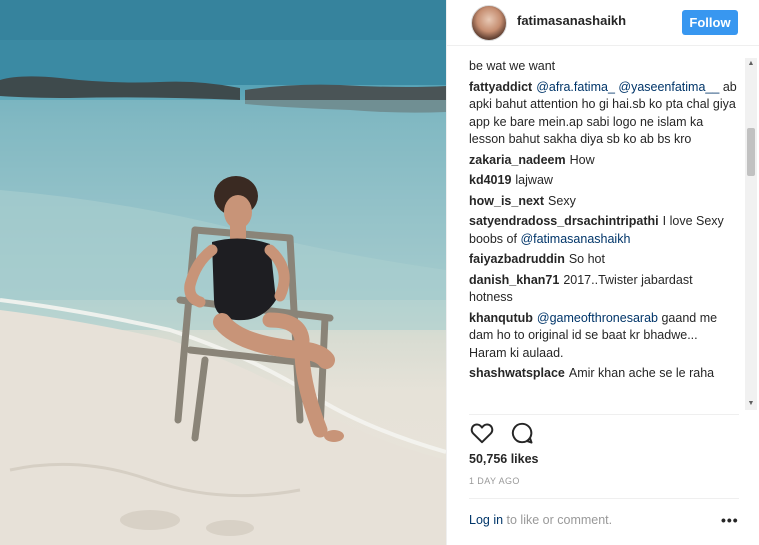 The width and height of the screenshot is (759, 545). What do you see at coordinates (641, 373) in the screenshot?
I see `comment-text: Amir khan ache se le raha` at bounding box center [641, 373].